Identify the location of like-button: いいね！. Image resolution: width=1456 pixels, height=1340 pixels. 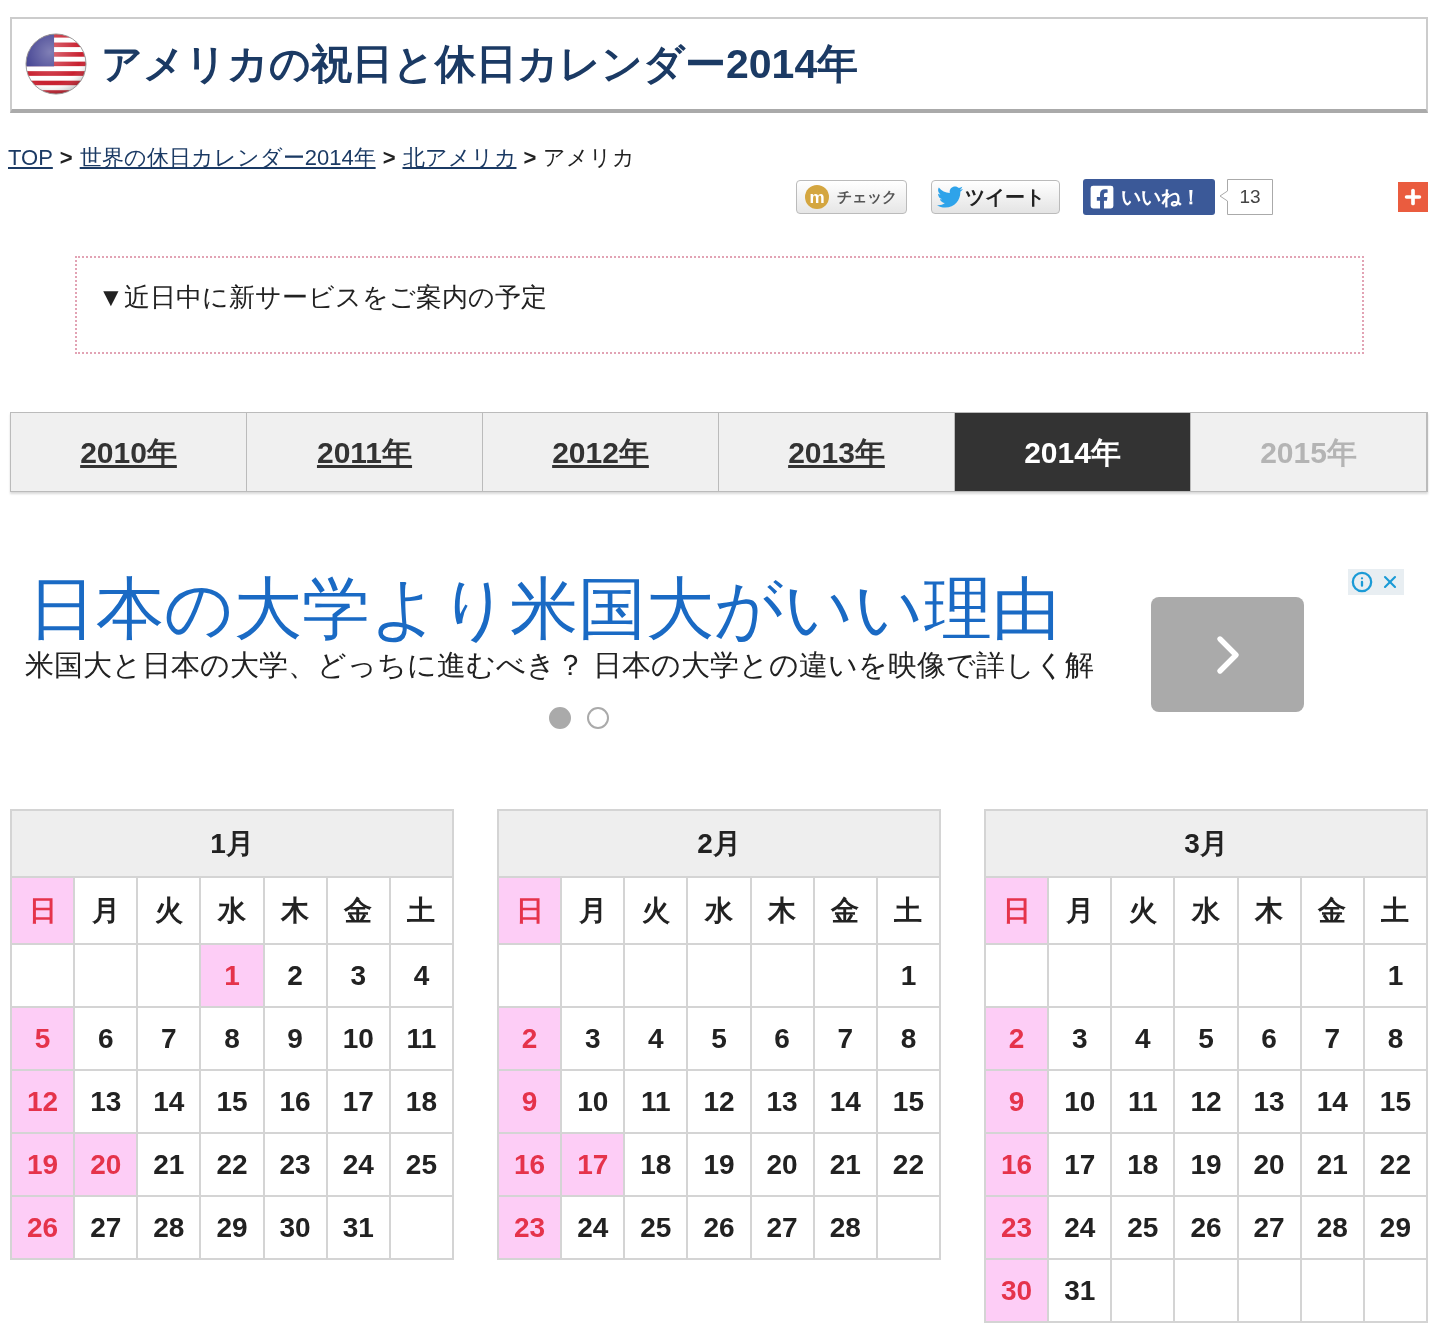
(1149, 197).